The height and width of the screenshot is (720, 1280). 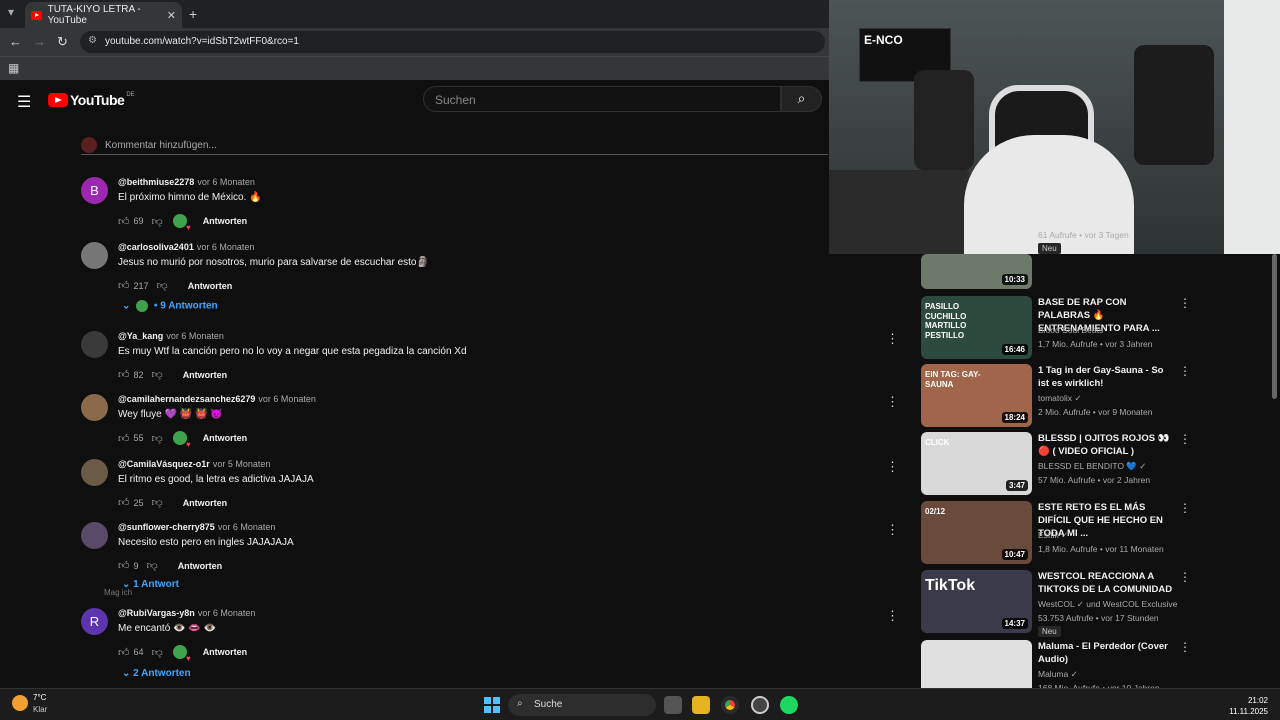 What do you see at coordinates (452, 42) in the screenshot?
I see `url-field: ⚙ youtube.com/watch?v=idSbT2wtFF0&rco=1` at bounding box center [452, 42].